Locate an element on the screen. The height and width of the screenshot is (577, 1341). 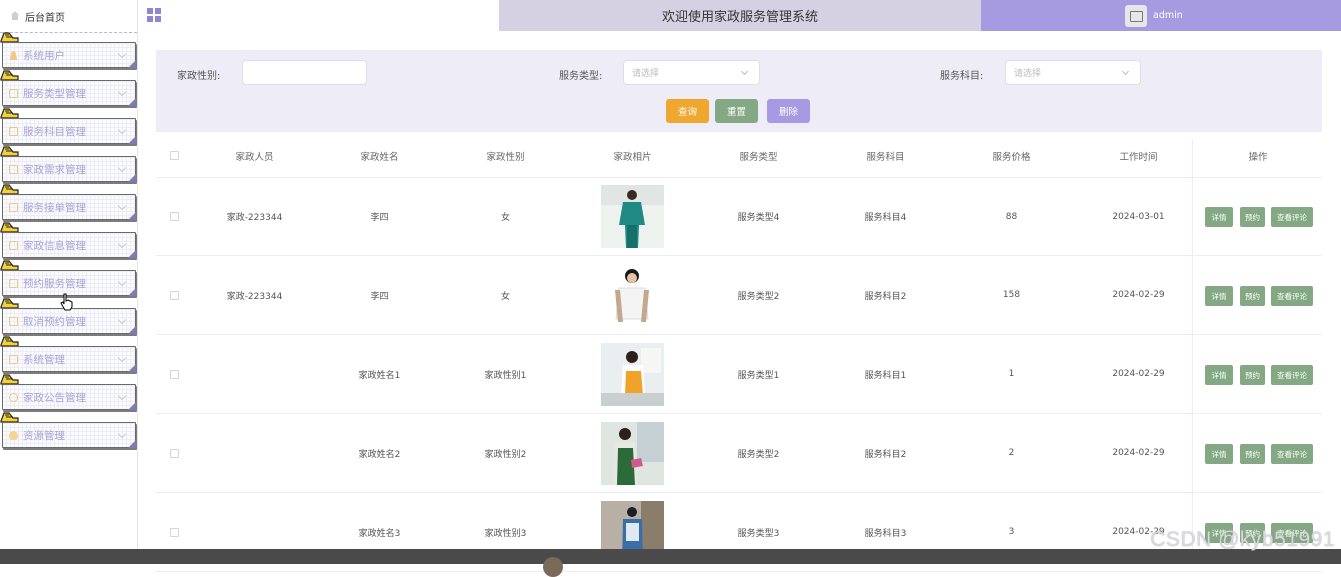
sidebar-item: 预约服务管理 is located at coordinates (68, 278).